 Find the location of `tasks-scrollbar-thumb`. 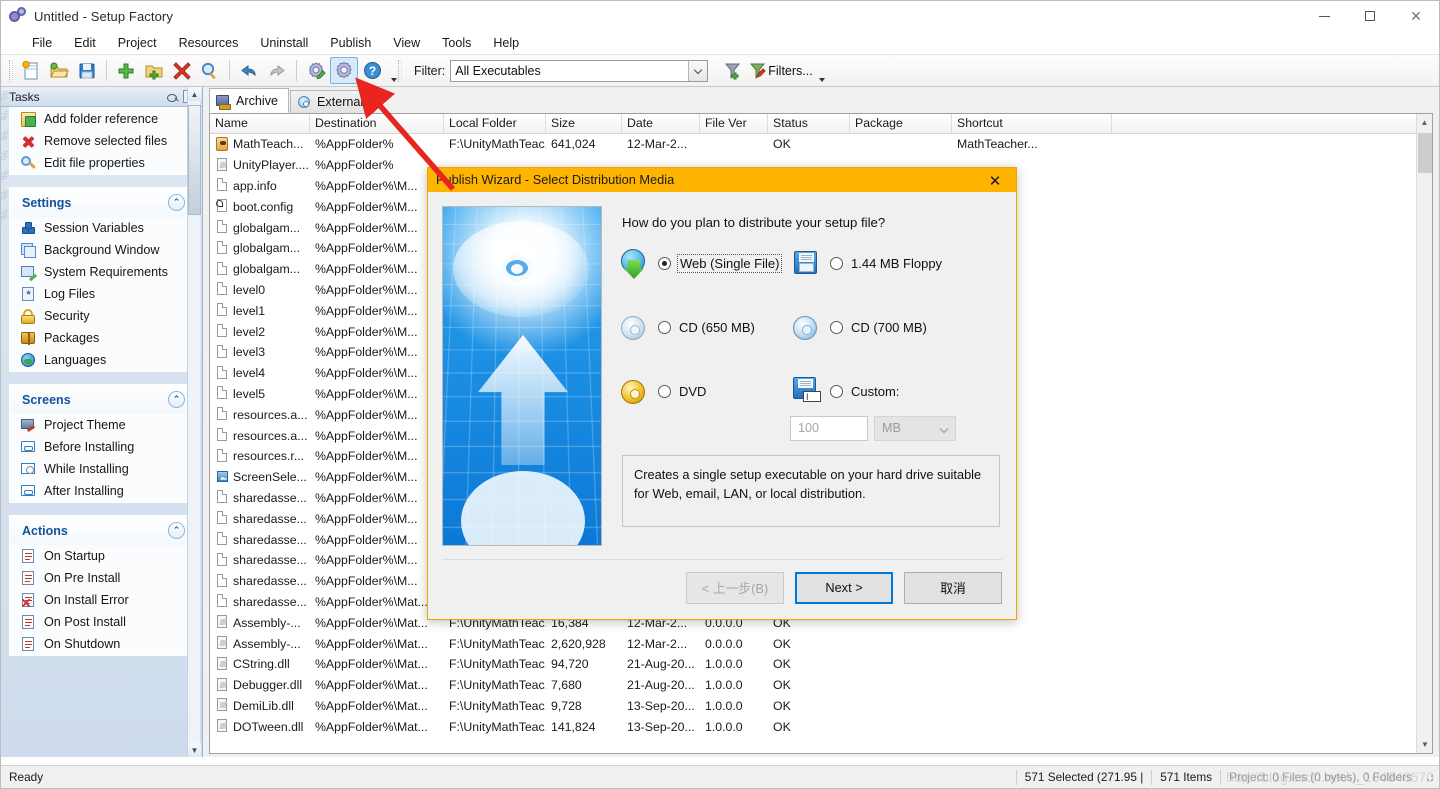

tasks-scrollbar-thumb is located at coordinates (194, 160).